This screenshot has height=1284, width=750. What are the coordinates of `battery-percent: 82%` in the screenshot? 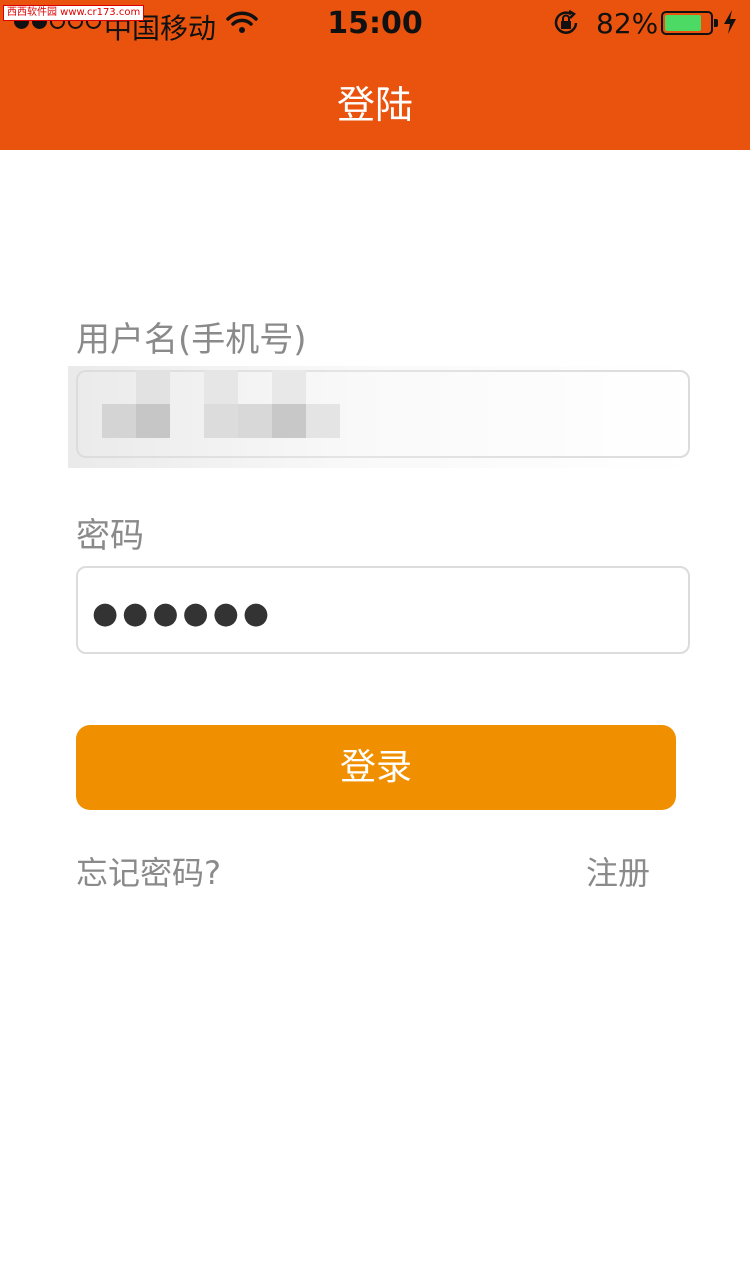 It's located at (627, 23).